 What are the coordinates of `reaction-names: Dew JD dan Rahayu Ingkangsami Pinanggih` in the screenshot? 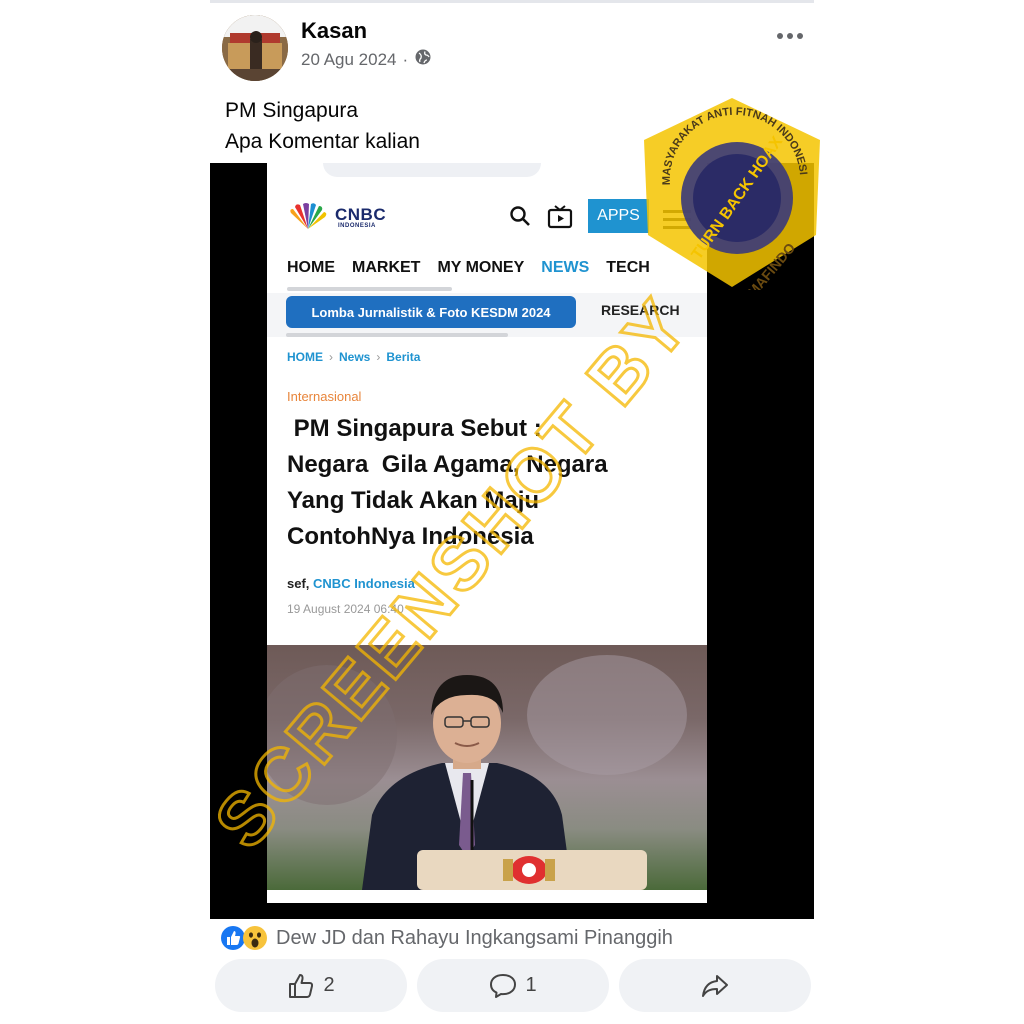 It's located at (474, 938).